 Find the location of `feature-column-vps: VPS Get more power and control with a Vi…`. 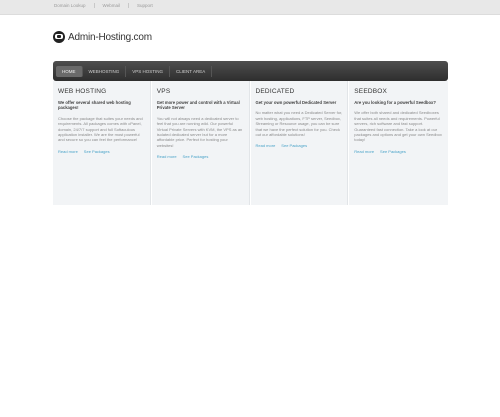

feature-column-vps: VPS Get more power and control with a Vi… is located at coordinates (201, 143).